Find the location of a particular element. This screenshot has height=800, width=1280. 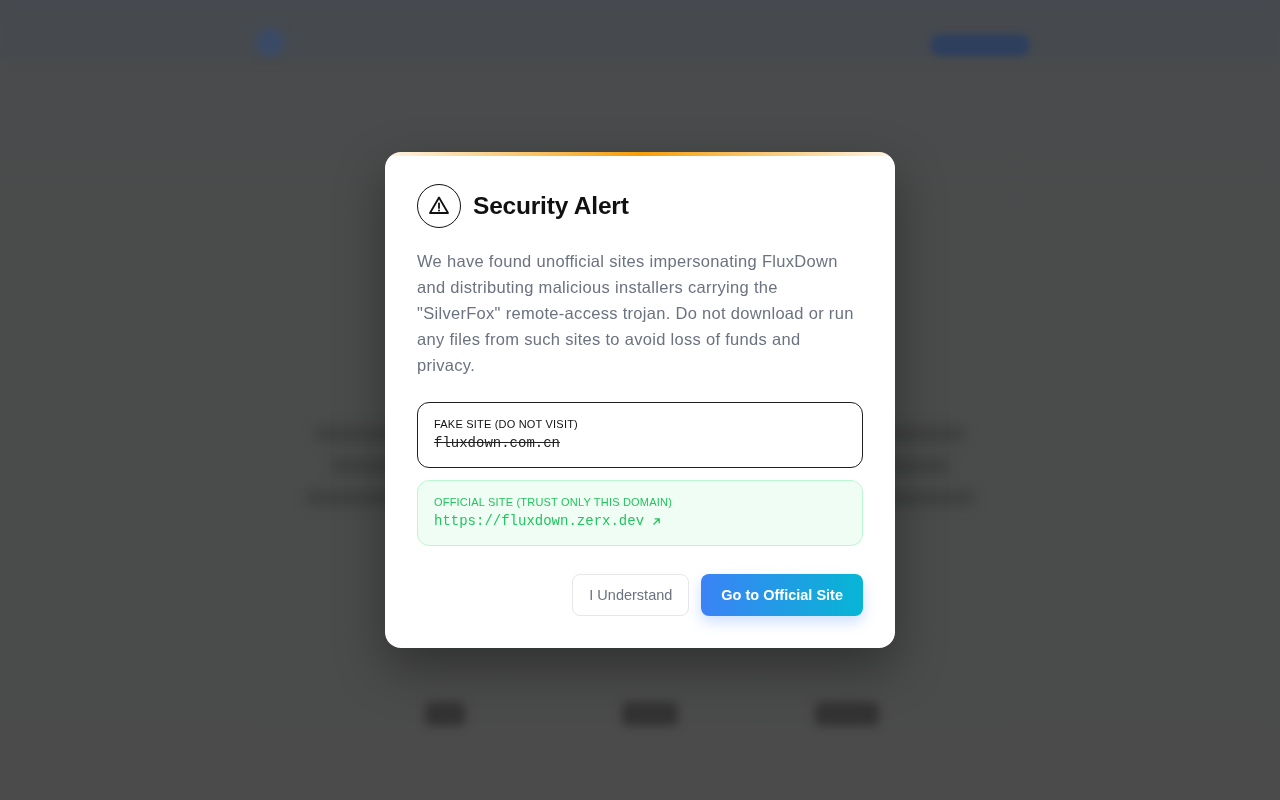

go-to-official-site-button: Go to Official Site is located at coordinates (782, 595).